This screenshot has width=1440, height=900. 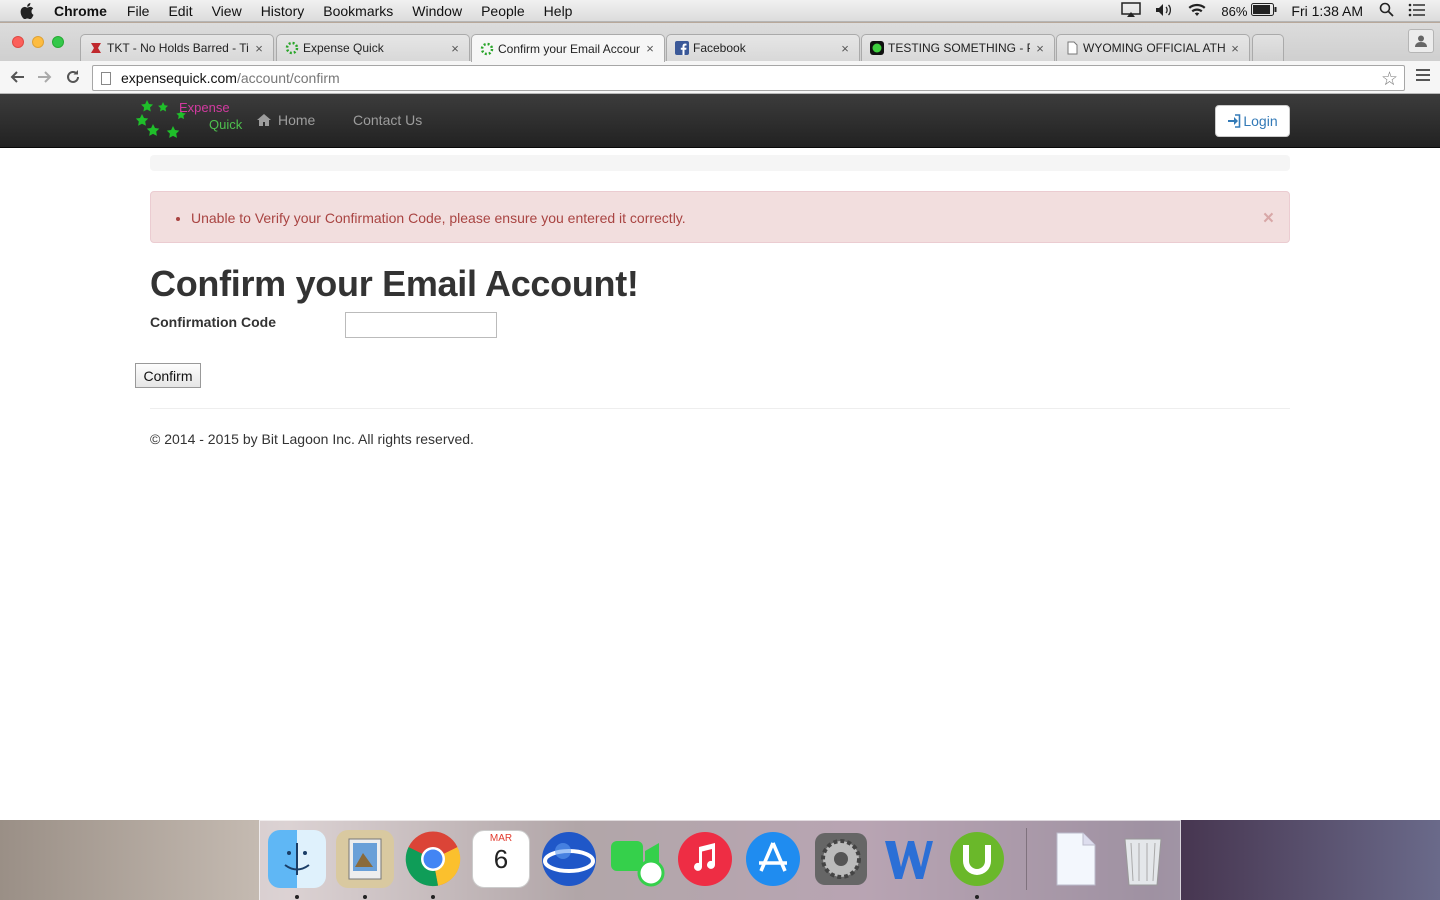 I want to click on calendar-day: 6, so click(x=501, y=859).